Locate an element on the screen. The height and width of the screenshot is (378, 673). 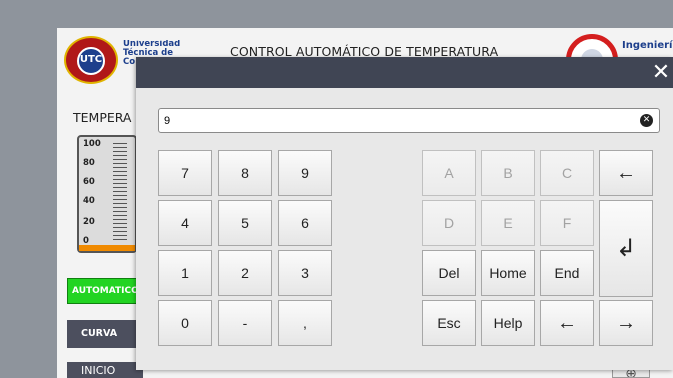
backspace-key: ← is located at coordinates (626, 173).